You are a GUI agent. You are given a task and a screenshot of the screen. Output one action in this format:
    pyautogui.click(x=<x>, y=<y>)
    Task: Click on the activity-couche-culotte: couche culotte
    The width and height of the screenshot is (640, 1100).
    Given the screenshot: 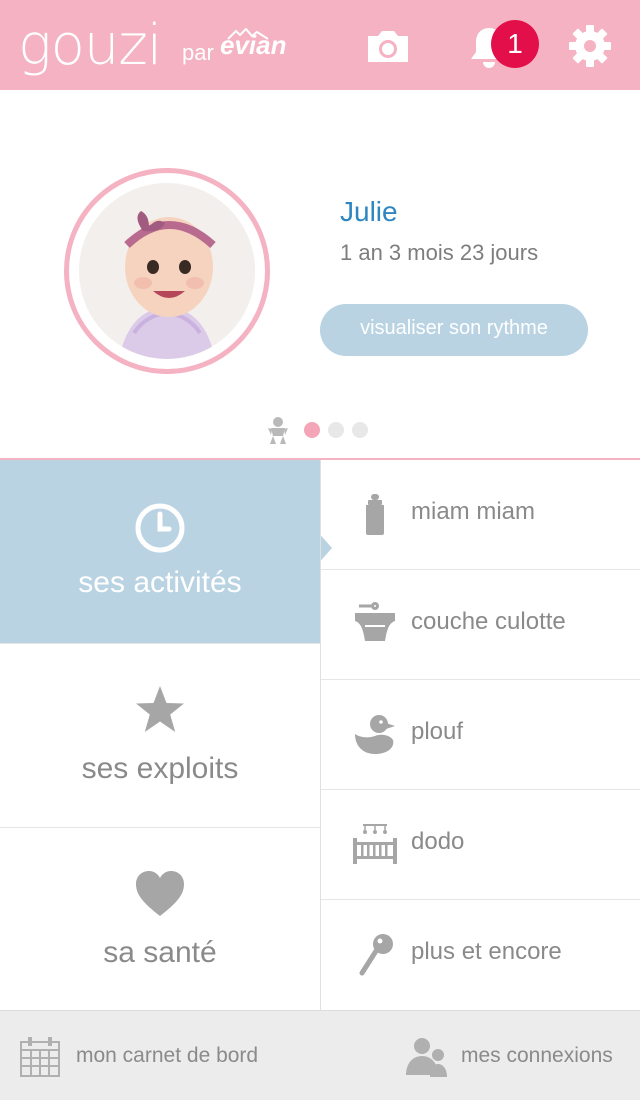 What is the action you would take?
    pyautogui.click(x=480, y=625)
    